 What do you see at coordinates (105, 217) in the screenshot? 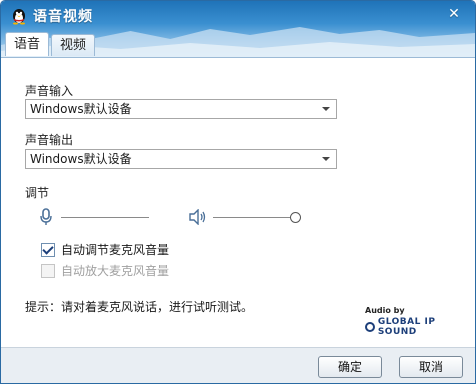
I see `mic-volume-slider` at bounding box center [105, 217].